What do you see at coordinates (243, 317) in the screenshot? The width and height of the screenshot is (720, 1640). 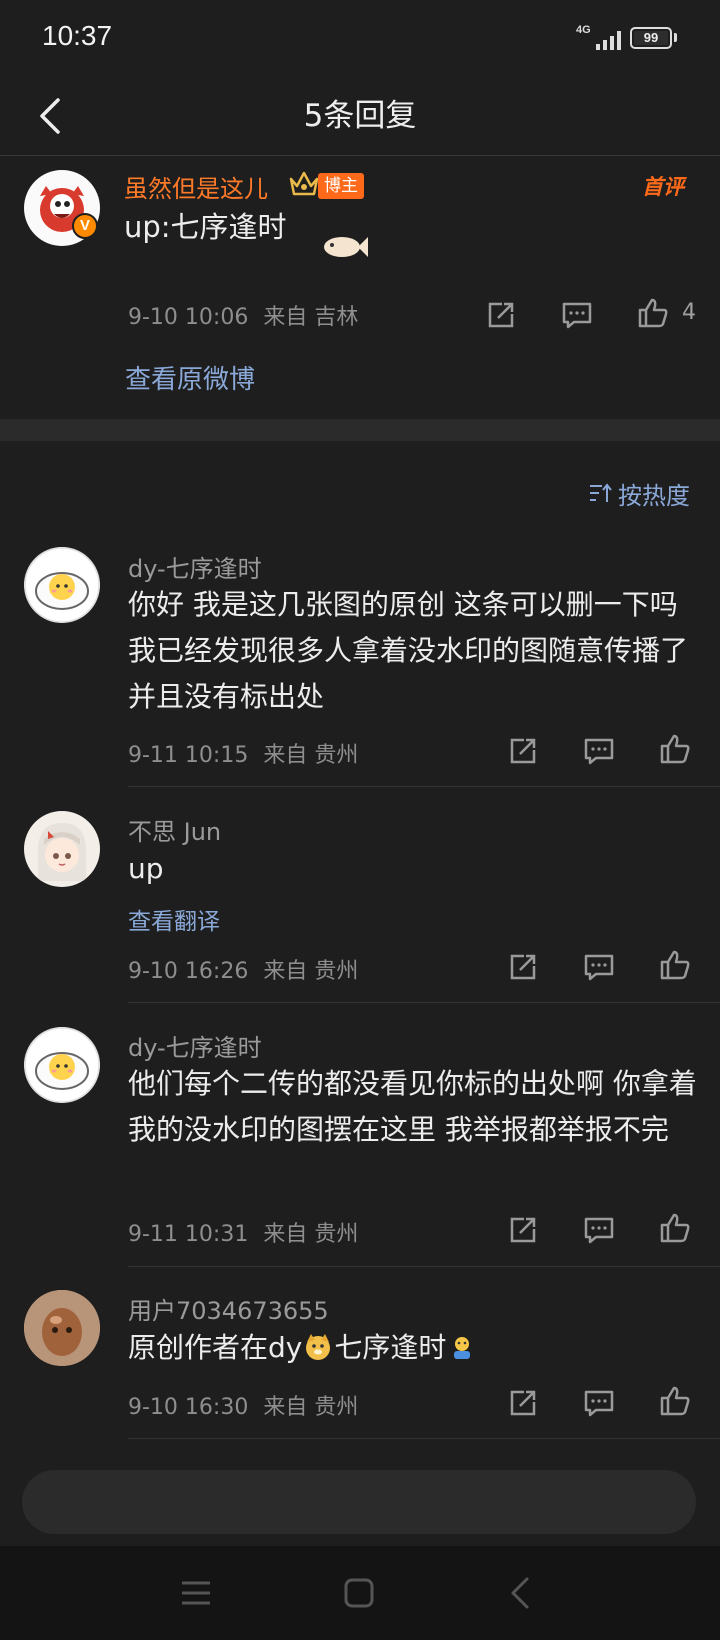 I see `main-comment-time: 9-10 10:06 来自 吉林` at bounding box center [243, 317].